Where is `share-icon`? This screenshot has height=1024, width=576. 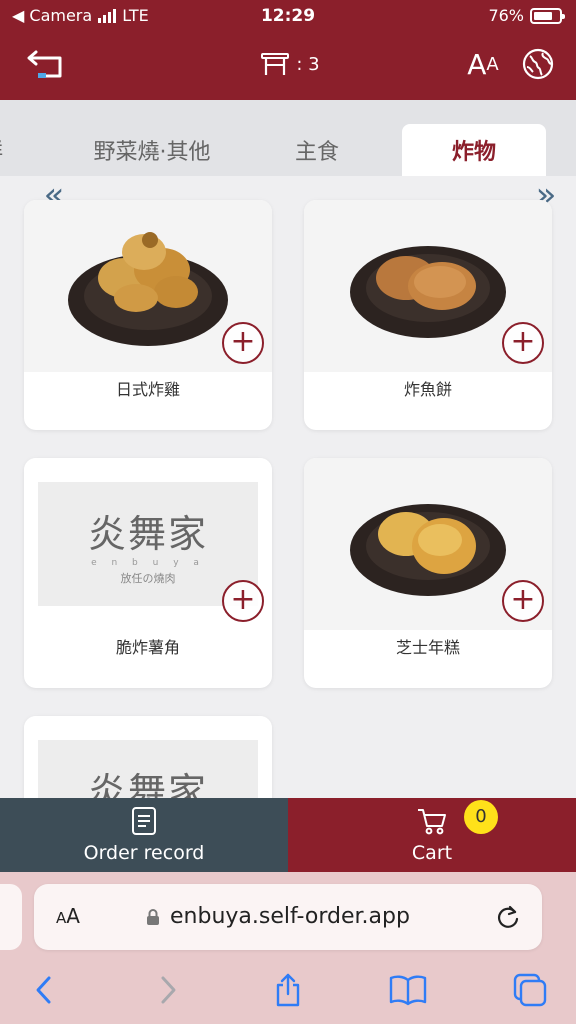 share-icon is located at coordinates (288, 990).